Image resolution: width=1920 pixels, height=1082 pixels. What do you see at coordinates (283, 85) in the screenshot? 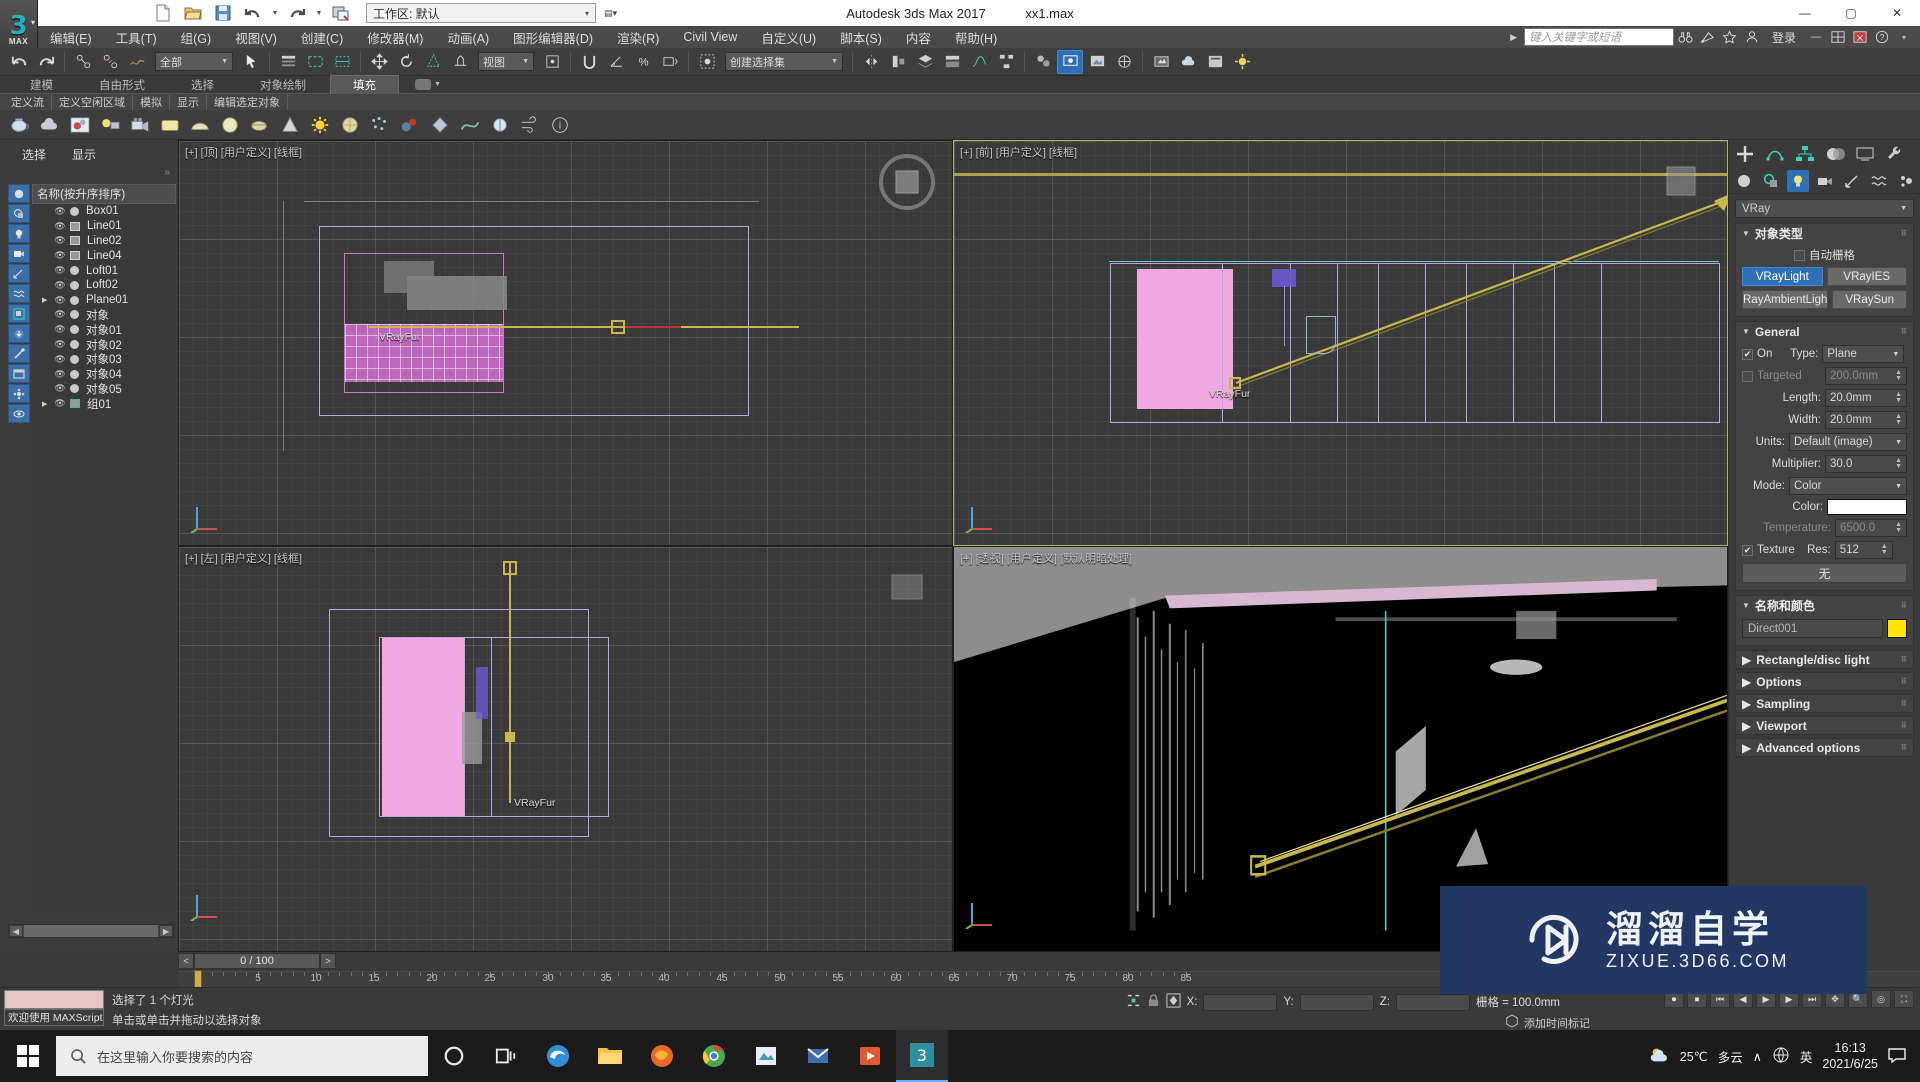
I see `ribbon-tab-object-paint: 对象绘制` at bounding box center [283, 85].